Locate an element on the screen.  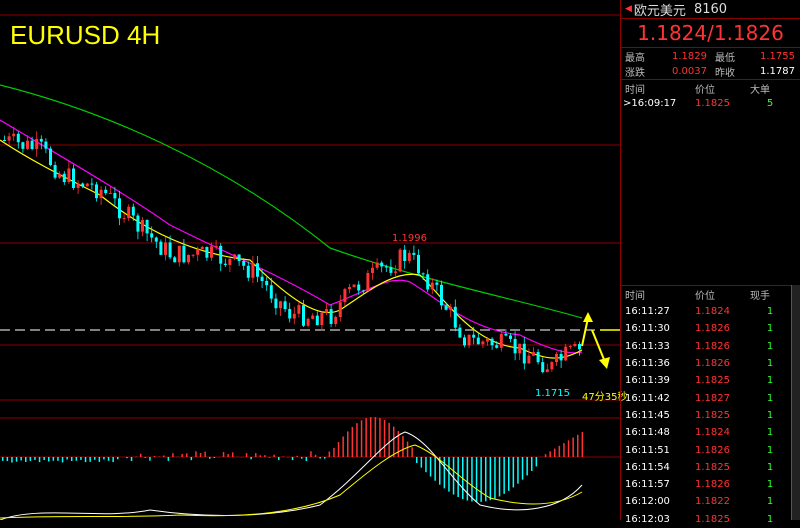
big-trade-volume: 5 is located at coordinates (770, 103).